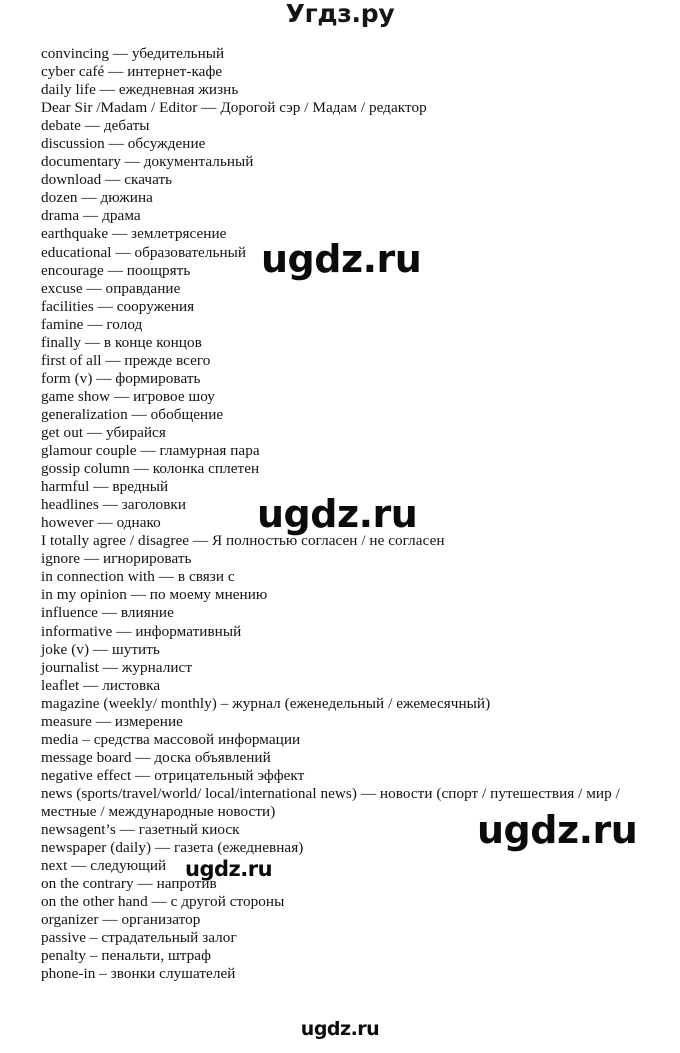 This screenshot has height=1053, width=680. What do you see at coordinates (126, 360) in the screenshot?
I see `glossary-entry: first of all — прежде всего` at bounding box center [126, 360].